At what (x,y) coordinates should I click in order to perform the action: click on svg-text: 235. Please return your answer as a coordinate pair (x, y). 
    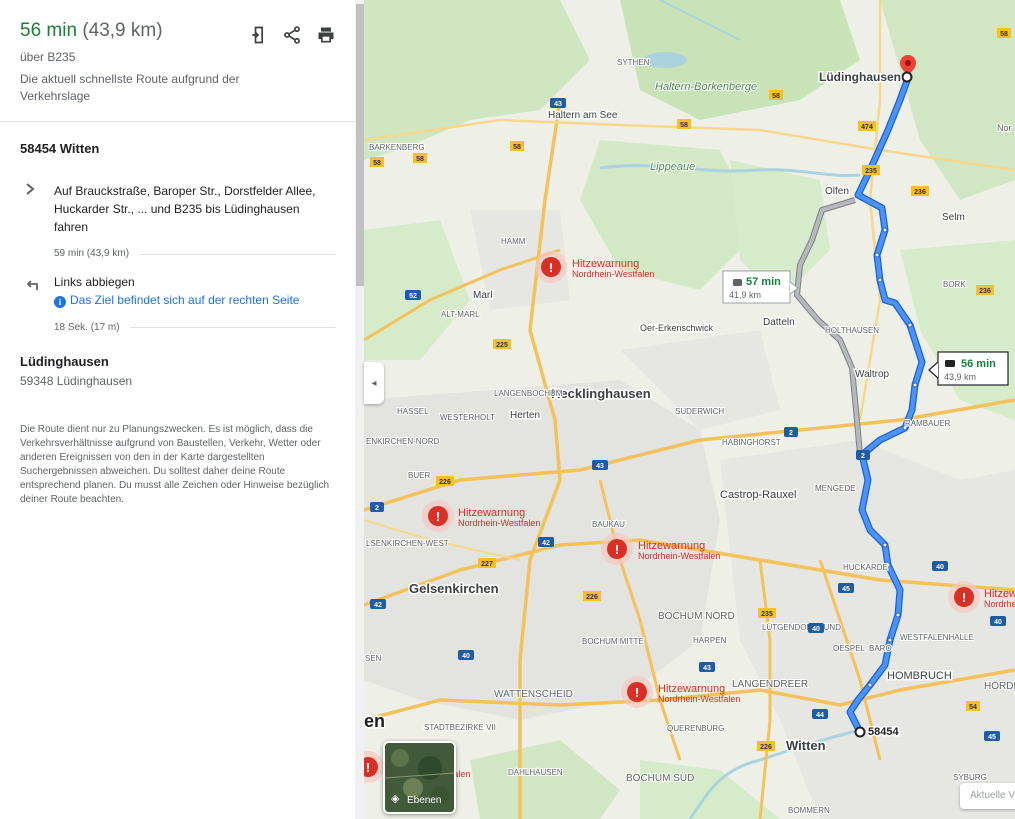
    Looking at the image, I should click on (871, 171).